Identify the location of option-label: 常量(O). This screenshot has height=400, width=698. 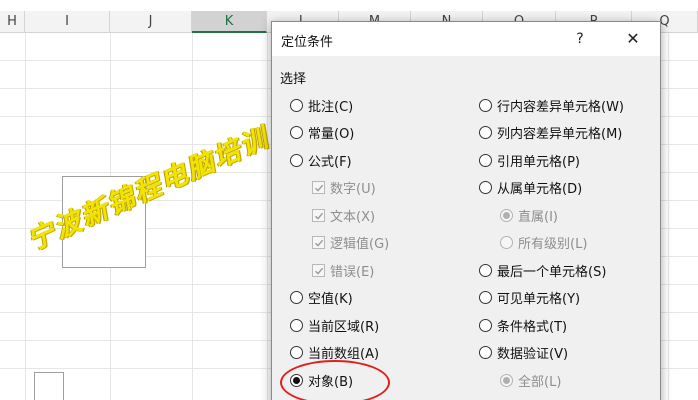
(331, 134).